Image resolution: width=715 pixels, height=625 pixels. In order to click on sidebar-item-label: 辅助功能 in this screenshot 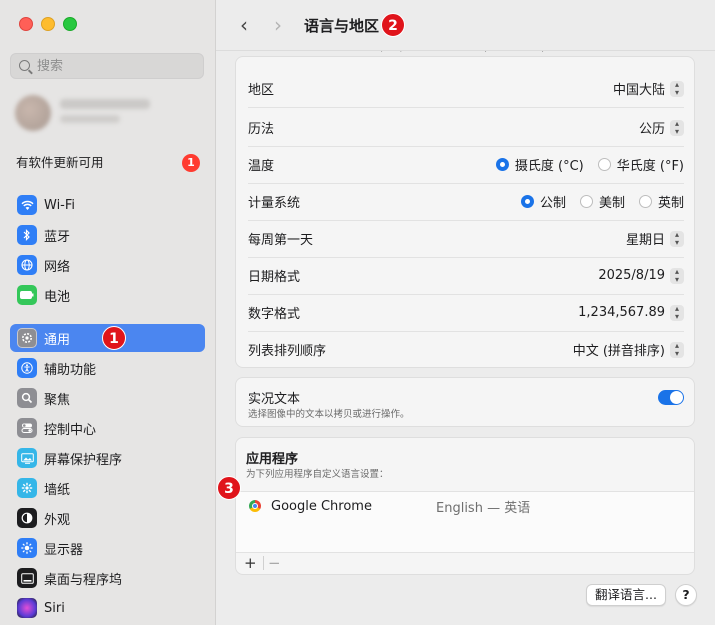, I will do `click(70, 370)`.